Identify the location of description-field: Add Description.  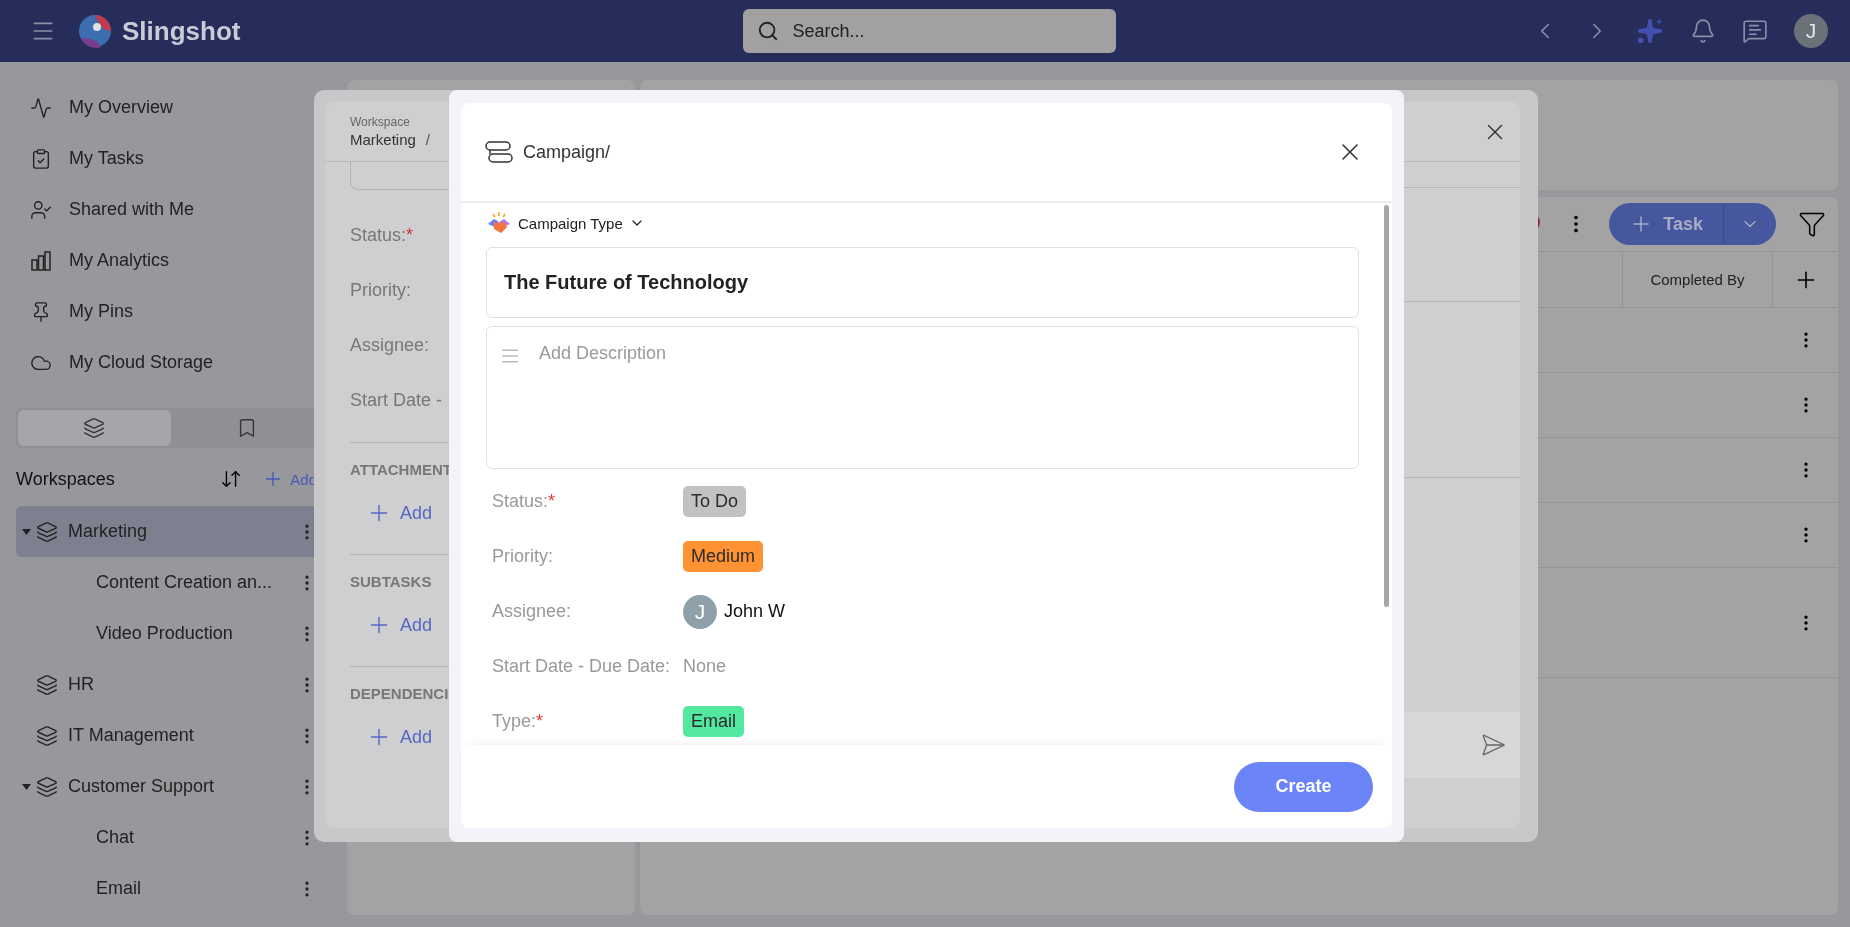
(922, 397).